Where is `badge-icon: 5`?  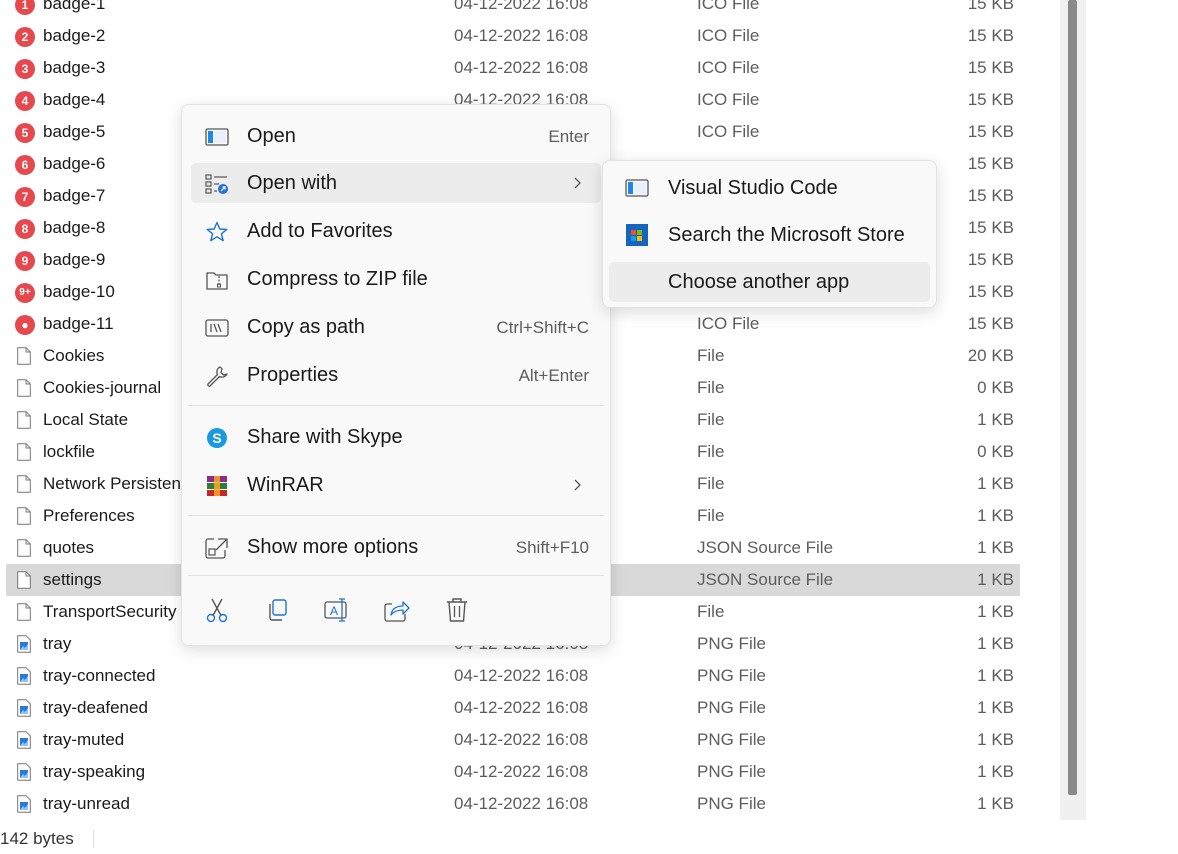 badge-icon: 5 is located at coordinates (25, 133).